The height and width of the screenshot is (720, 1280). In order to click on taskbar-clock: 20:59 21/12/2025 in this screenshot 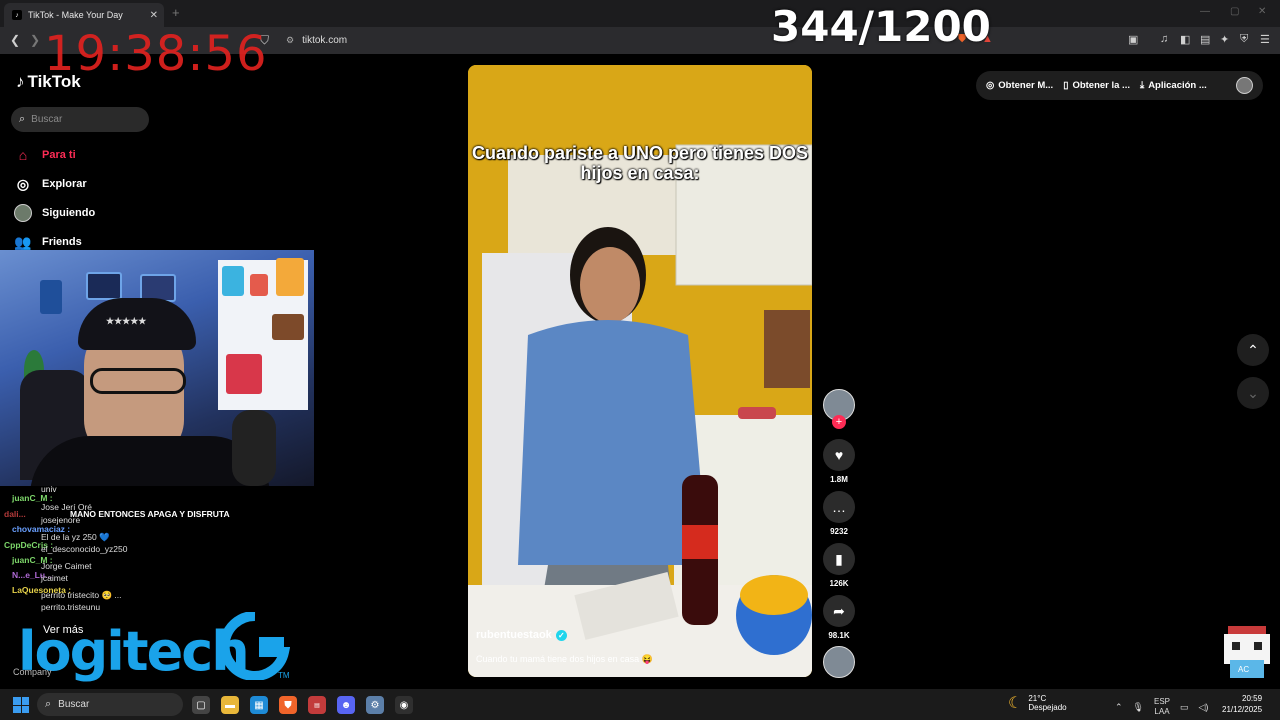, I will do `click(1242, 704)`.